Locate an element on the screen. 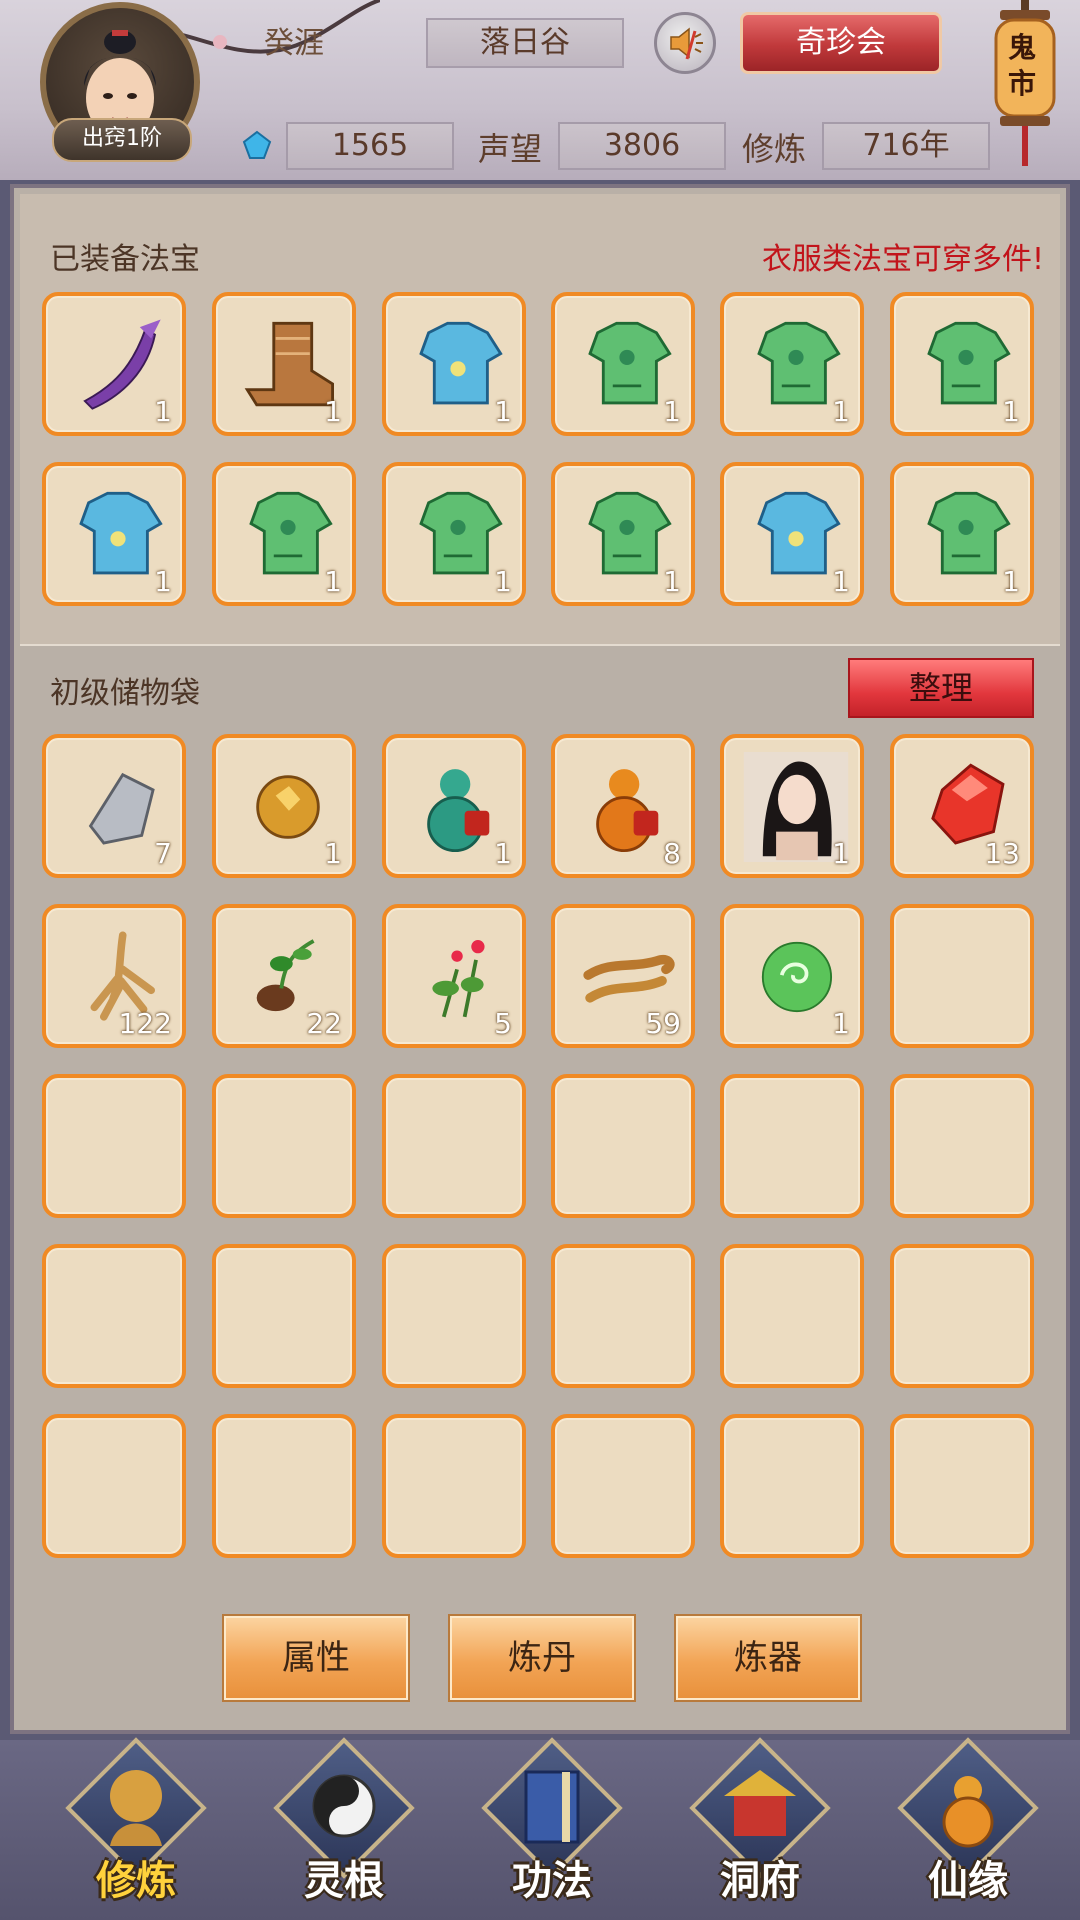  location-display: 落日谷 is located at coordinates (525, 43).